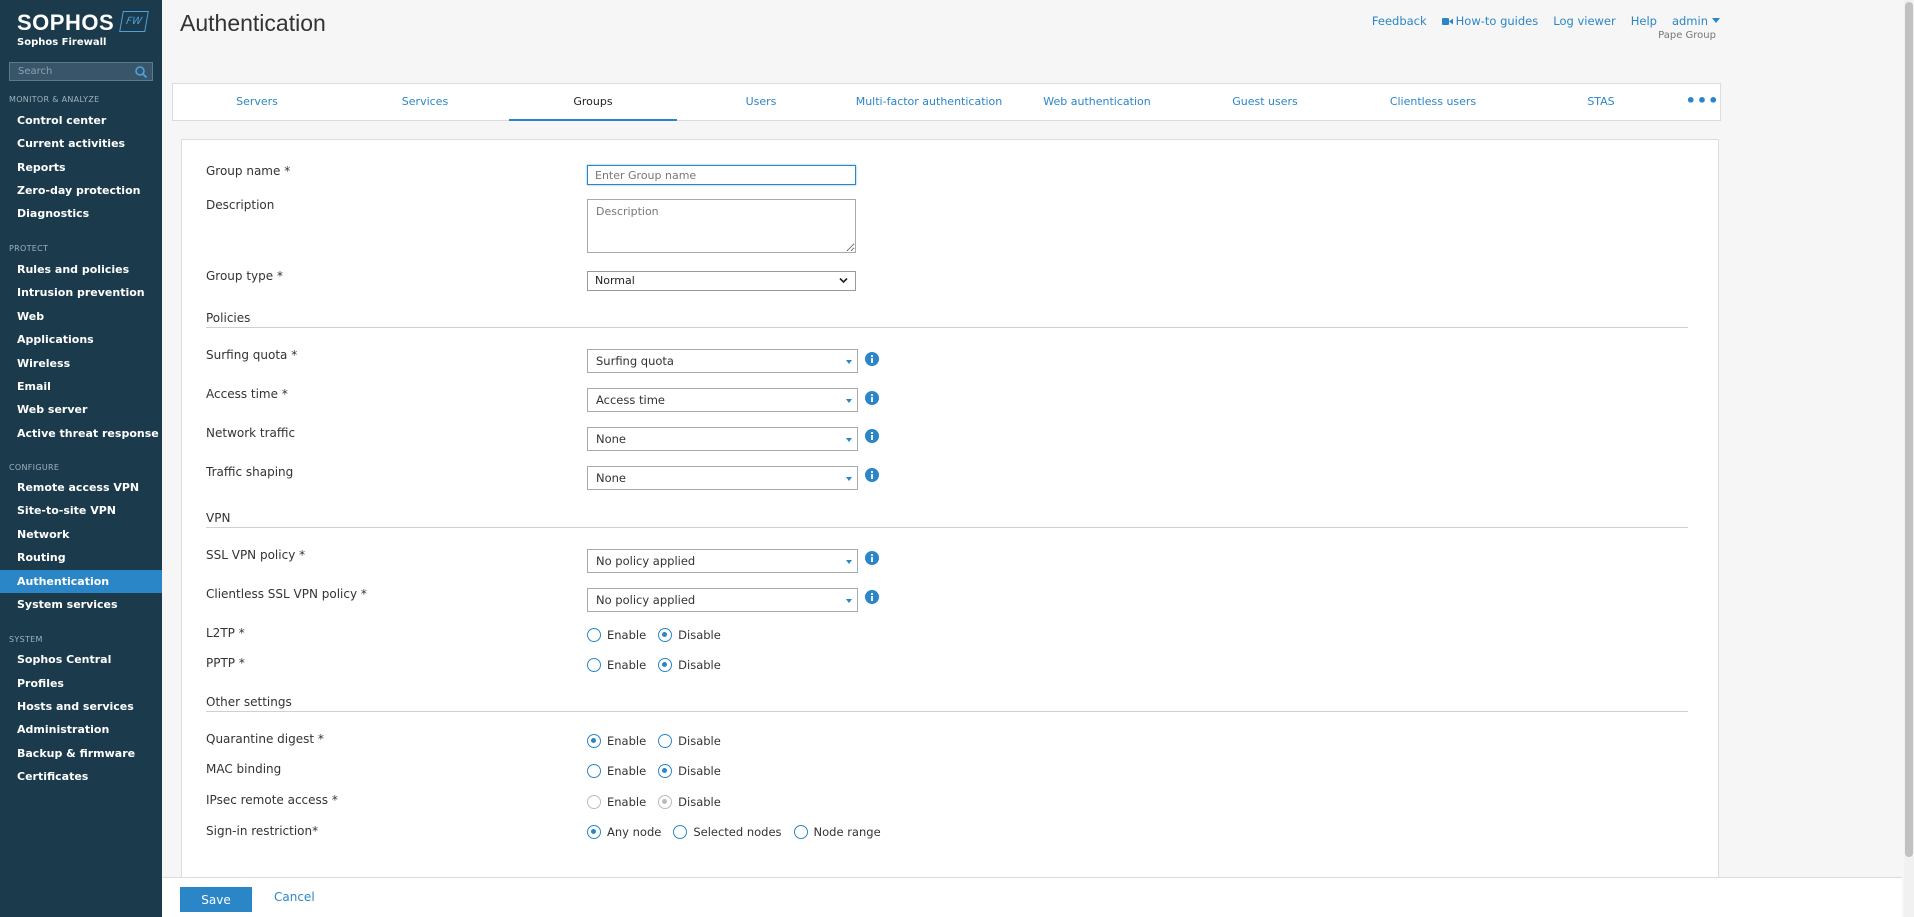 The image size is (1914, 917). I want to click on pptp-radio-group: Enable Disable, so click(660, 665).